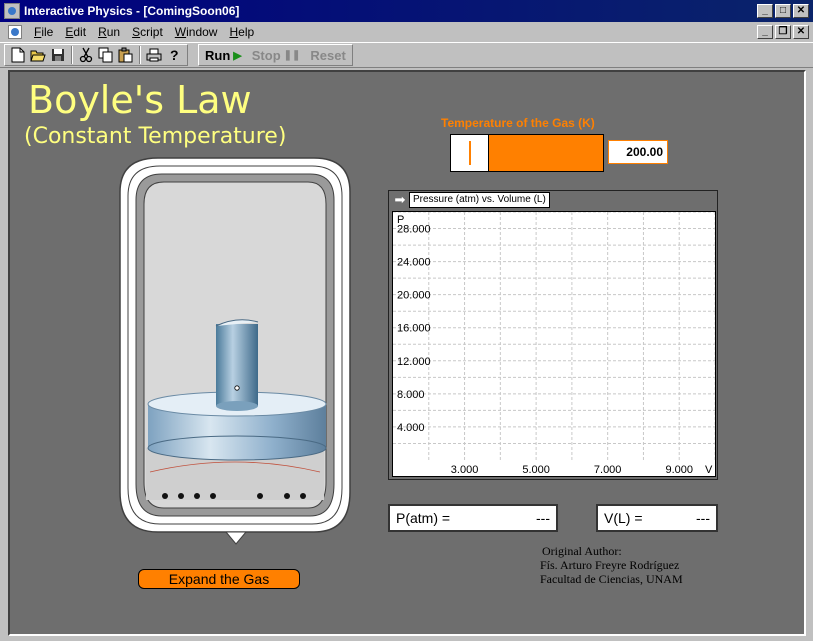  I want to click on run-button: Run ▶, so click(223, 55).